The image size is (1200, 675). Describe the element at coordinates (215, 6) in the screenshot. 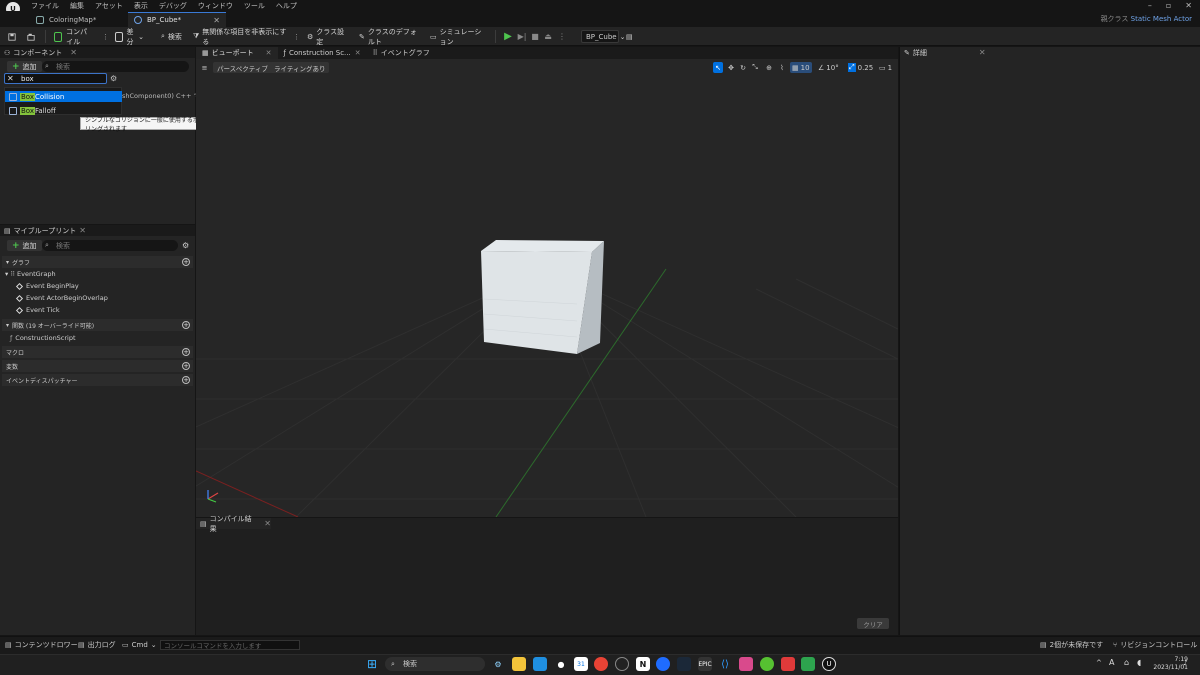

I see `menu-window: ウィンドウ` at that location.